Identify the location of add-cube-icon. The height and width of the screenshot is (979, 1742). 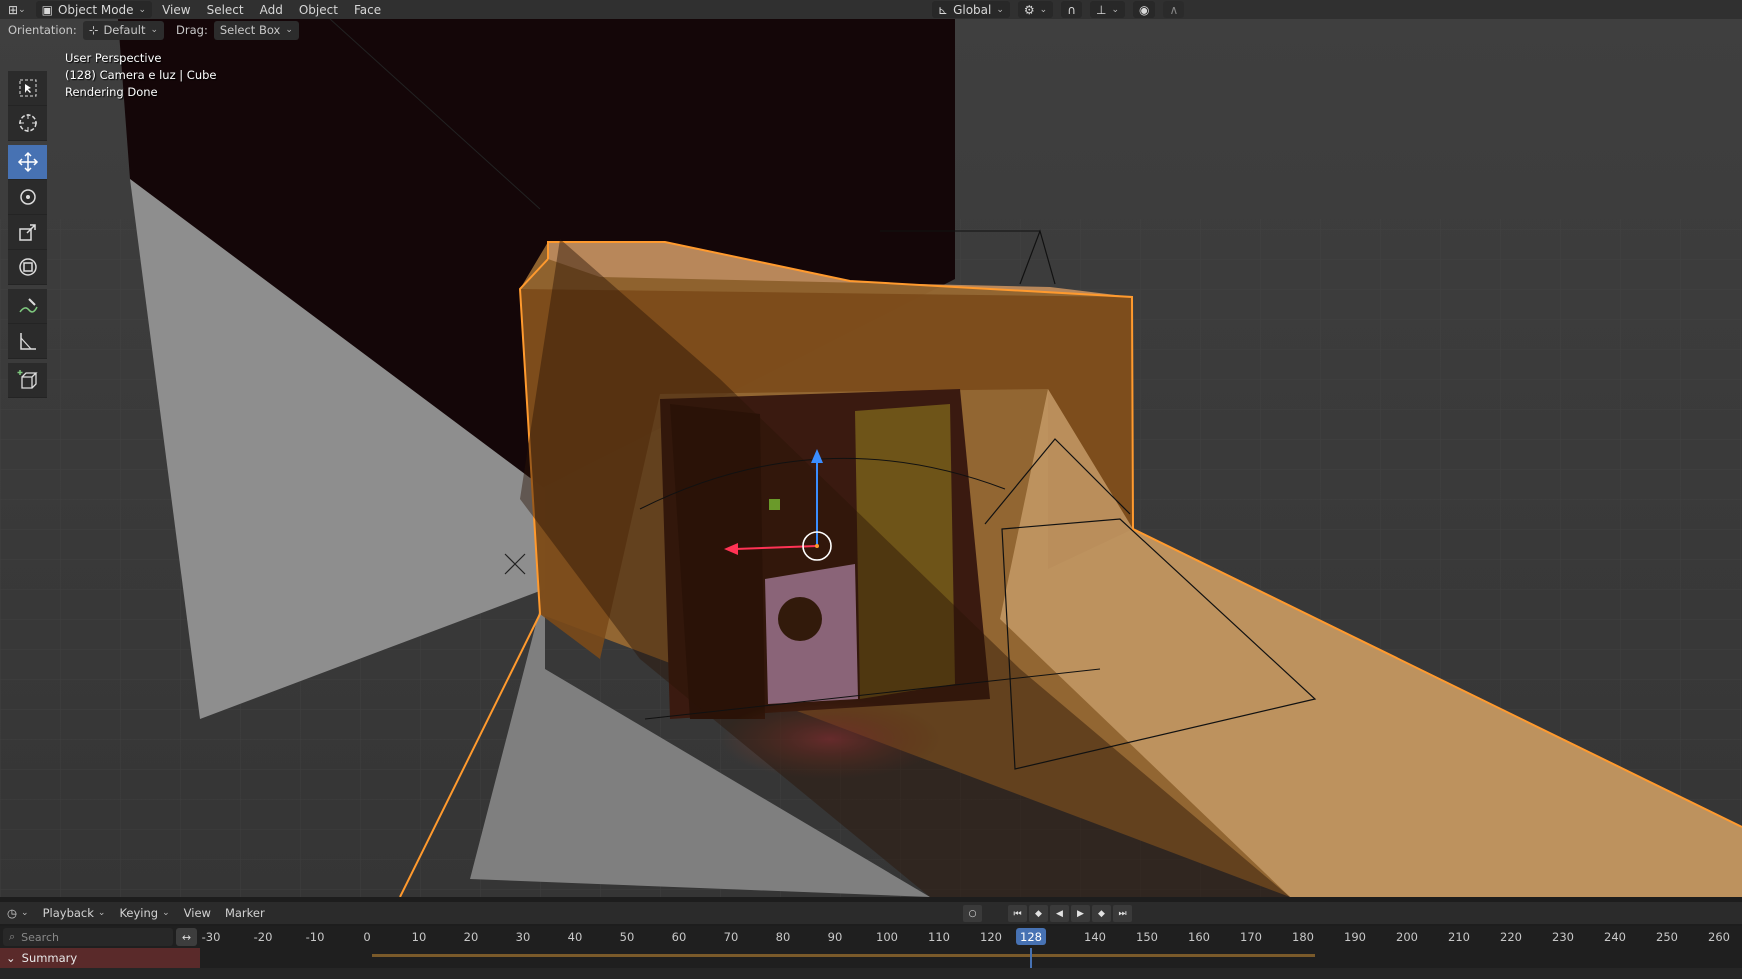
(27, 379).